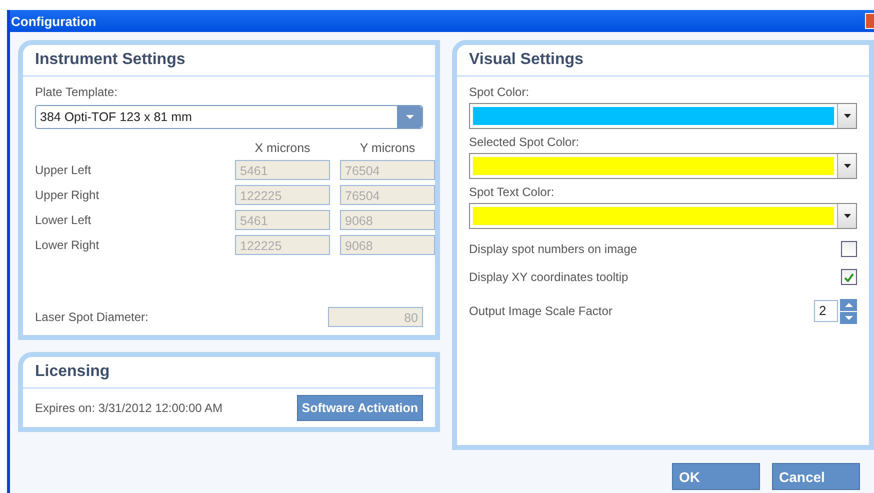 This screenshot has height=493, width=874. What do you see at coordinates (283, 148) in the screenshot?
I see `column-header: X microns` at bounding box center [283, 148].